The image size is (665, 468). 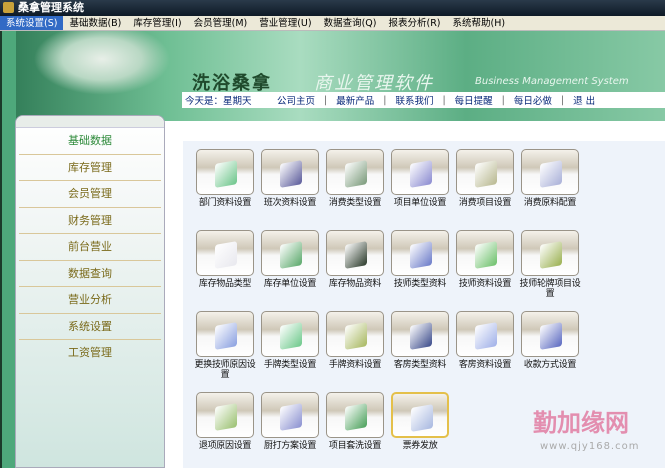 What do you see at coordinates (218, 101) in the screenshot?
I see `today-label: 今天是：星期天` at bounding box center [218, 101].